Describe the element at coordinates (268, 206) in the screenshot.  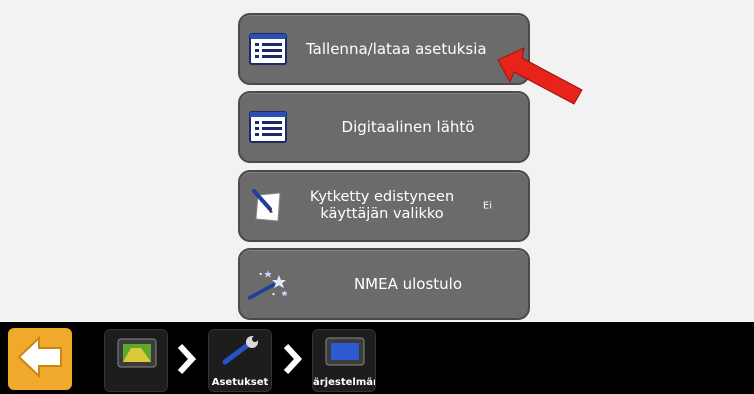
I see `notepad-pen-icon` at that location.